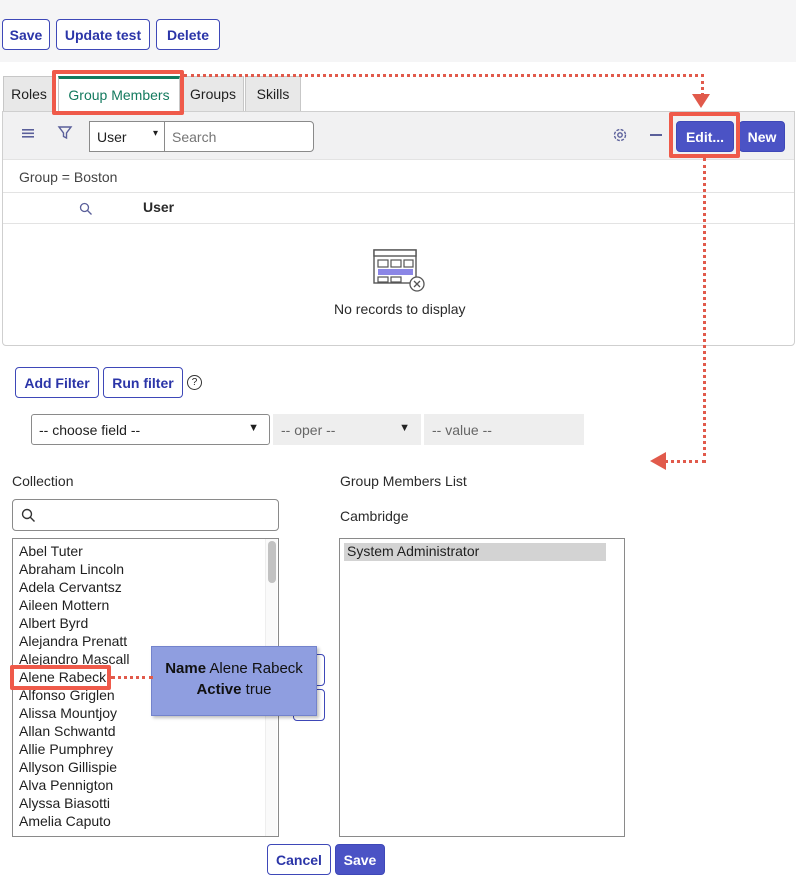 The width and height of the screenshot is (796, 881). Describe the element at coordinates (299, 859) in the screenshot. I see `cancel-button: Cancel` at that location.